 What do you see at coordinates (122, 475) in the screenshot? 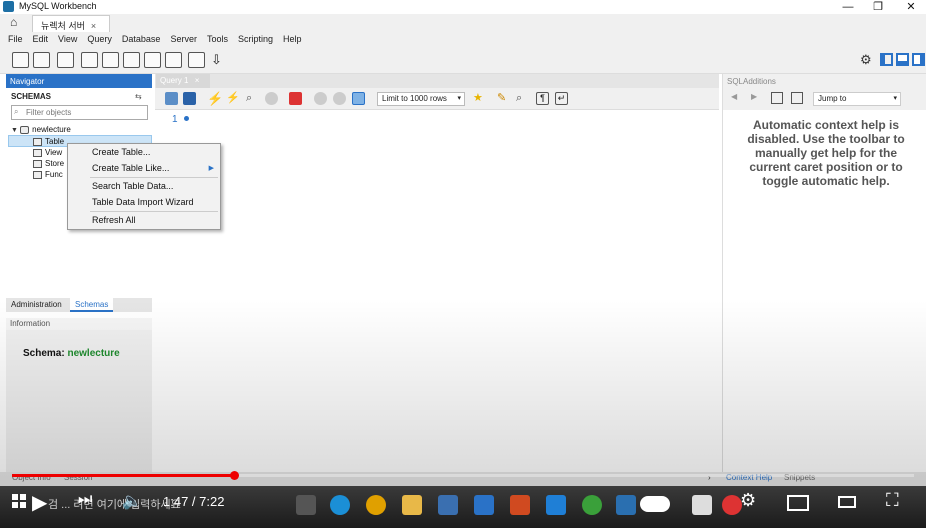
I see `video-progress-fill` at bounding box center [122, 475].